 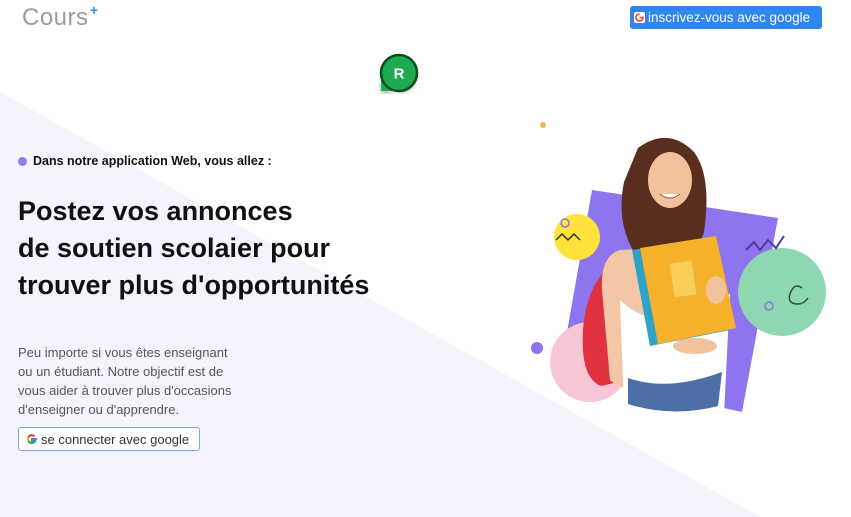 I want to click on headline-line-2: de soutien scolaier pour, so click(x=174, y=248).